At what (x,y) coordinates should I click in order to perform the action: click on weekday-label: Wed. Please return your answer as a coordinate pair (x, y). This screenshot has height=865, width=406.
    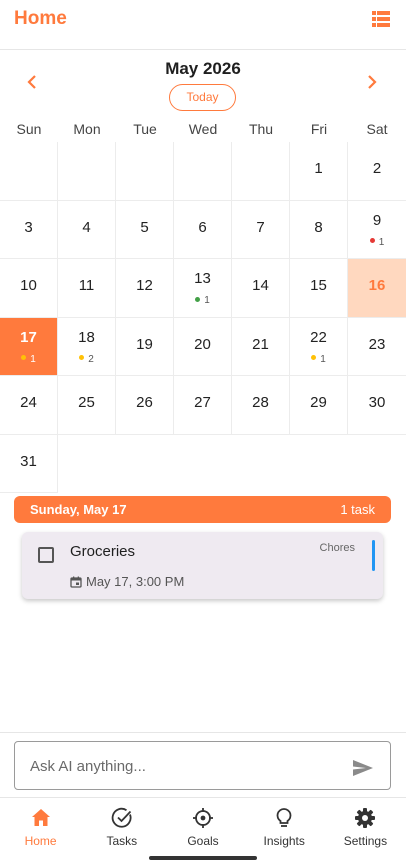
    Looking at the image, I should click on (203, 129).